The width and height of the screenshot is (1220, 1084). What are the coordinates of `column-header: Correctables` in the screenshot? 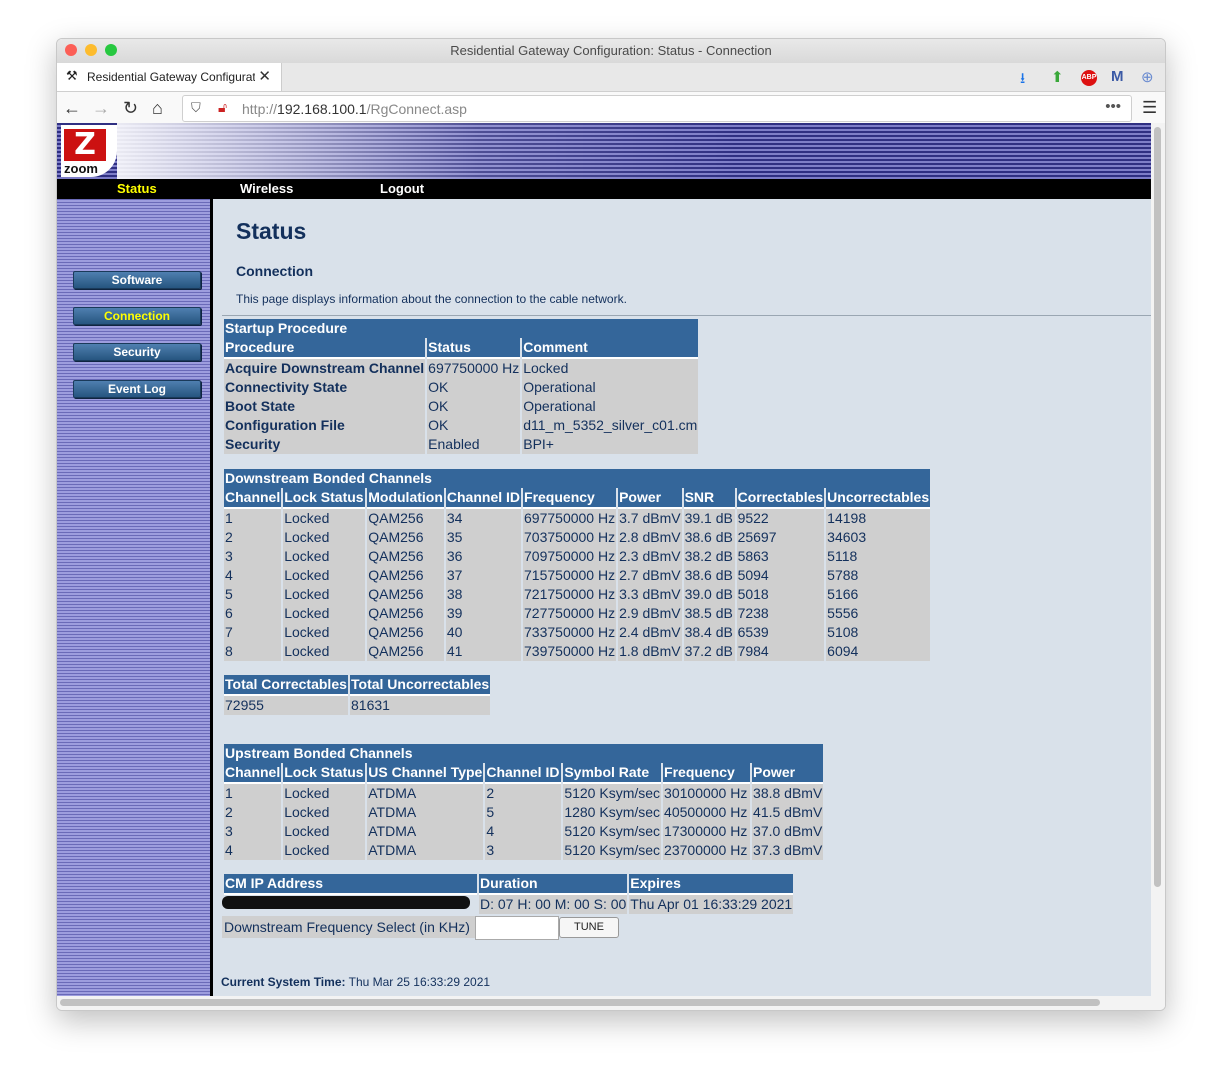 It's located at (780, 498).